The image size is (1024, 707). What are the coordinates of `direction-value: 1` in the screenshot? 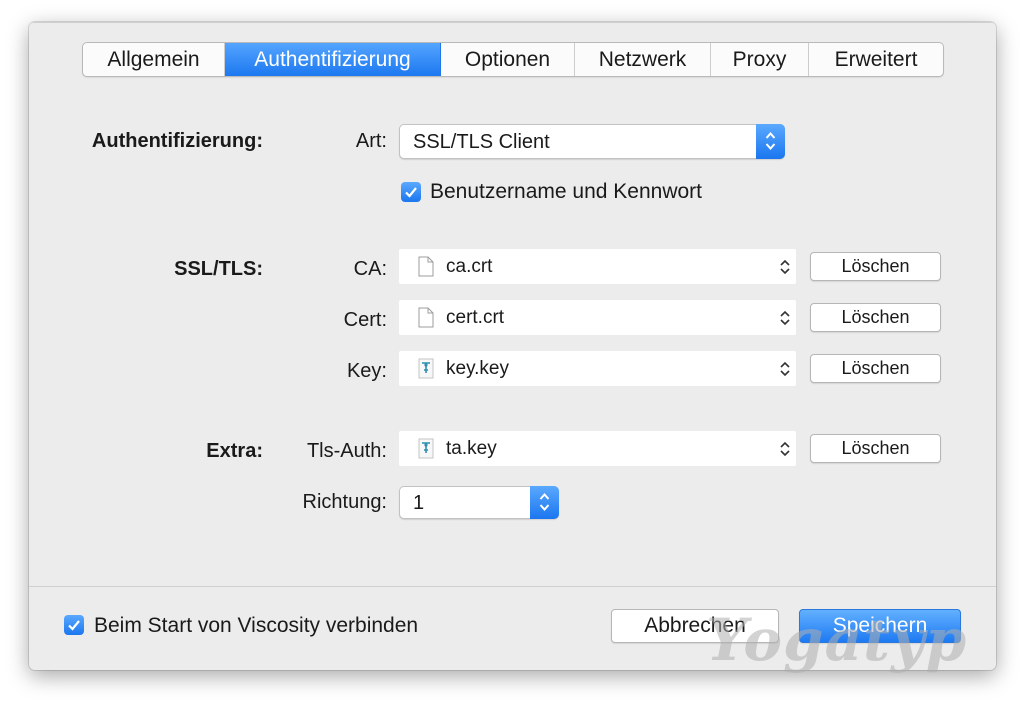 It's located at (419, 503).